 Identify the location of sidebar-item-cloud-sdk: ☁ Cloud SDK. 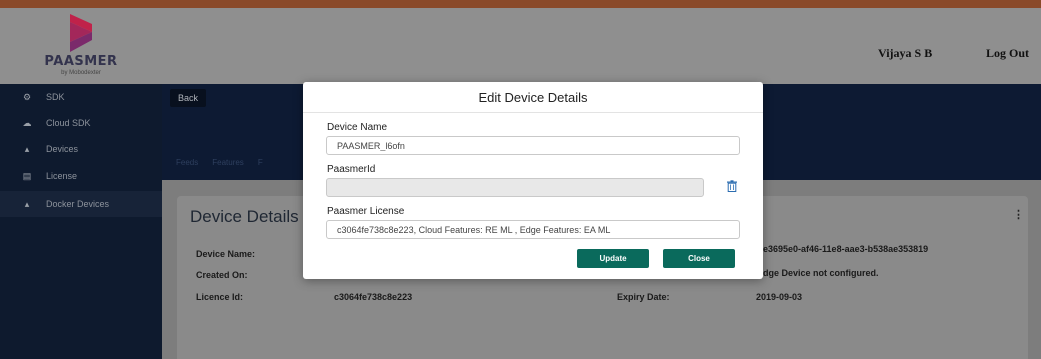
(81, 123).